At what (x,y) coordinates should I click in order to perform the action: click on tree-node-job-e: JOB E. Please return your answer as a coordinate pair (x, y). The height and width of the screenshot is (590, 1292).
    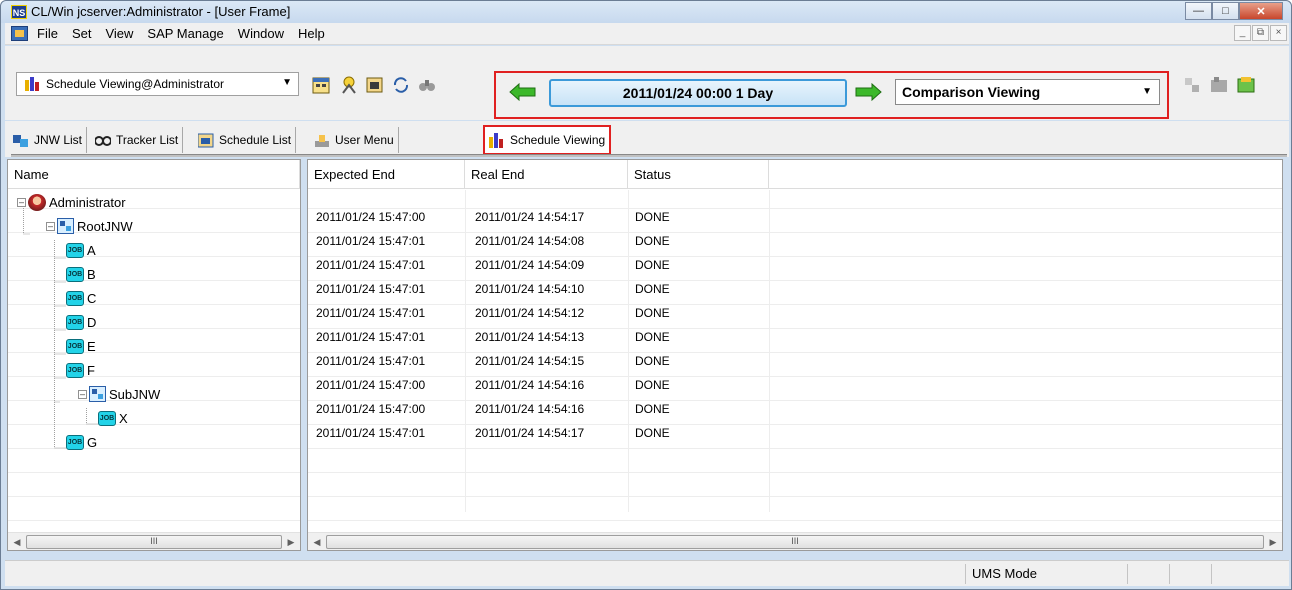
    Looking at the image, I should click on (81, 346).